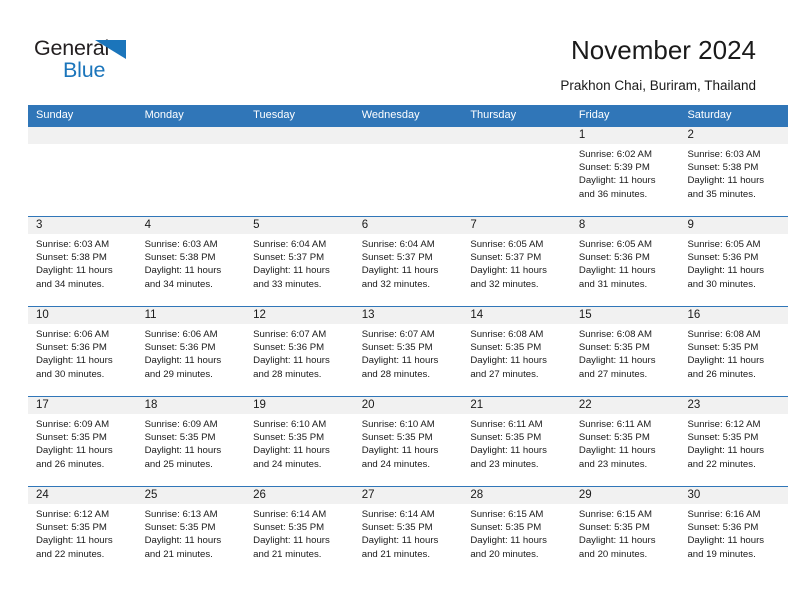 The image size is (792, 612). What do you see at coordinates (585, 405) in the screenshot?
I see `day-number: 22` at bounding box center [585, 405].